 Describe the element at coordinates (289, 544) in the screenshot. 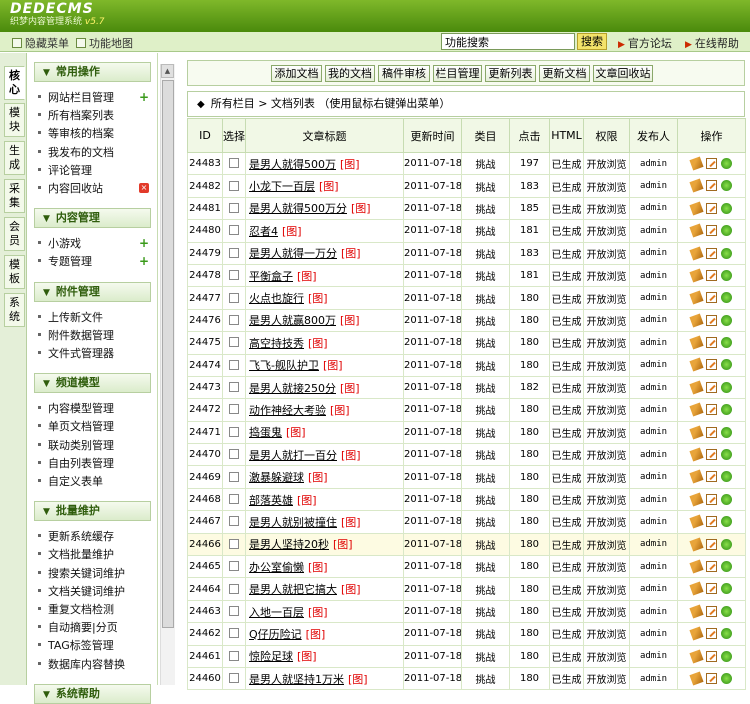

I see `article-title-link: 是男人坚持20秒` at that location.